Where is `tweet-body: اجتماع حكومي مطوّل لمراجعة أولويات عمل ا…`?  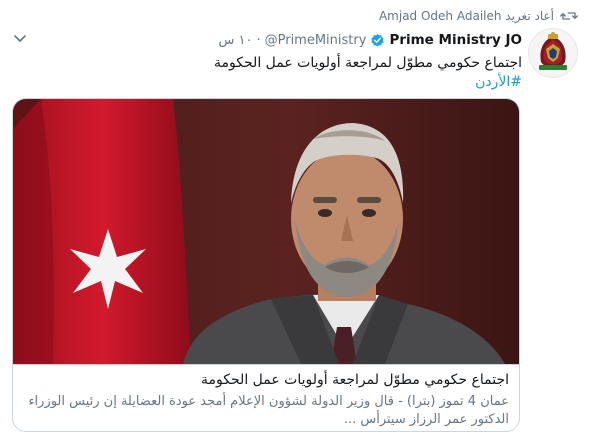 tweet-body: اجتماع حكومي مطوّل لمراجعة أولويات عمل ا… is located at coordinates (368, 63).